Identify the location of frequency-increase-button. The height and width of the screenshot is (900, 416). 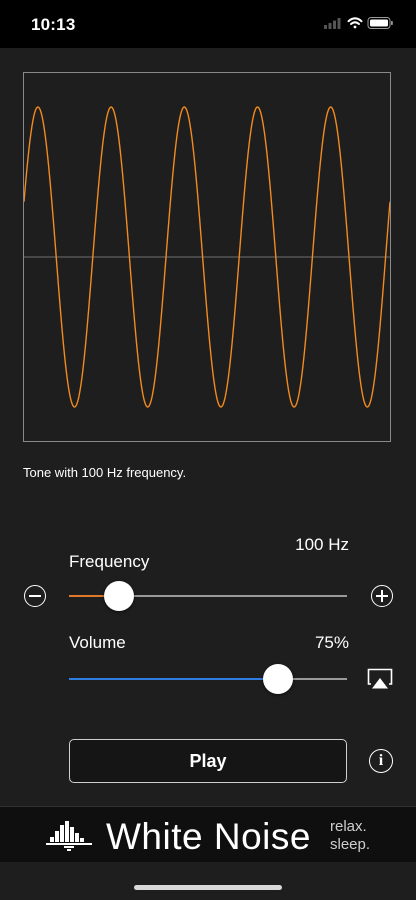
(382, 596).